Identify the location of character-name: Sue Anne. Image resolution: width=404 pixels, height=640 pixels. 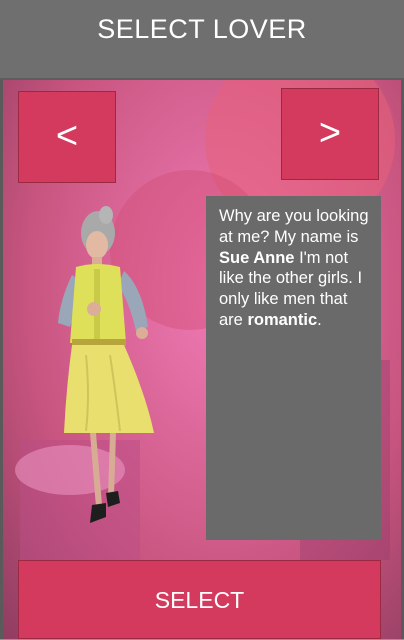
(257, 257).